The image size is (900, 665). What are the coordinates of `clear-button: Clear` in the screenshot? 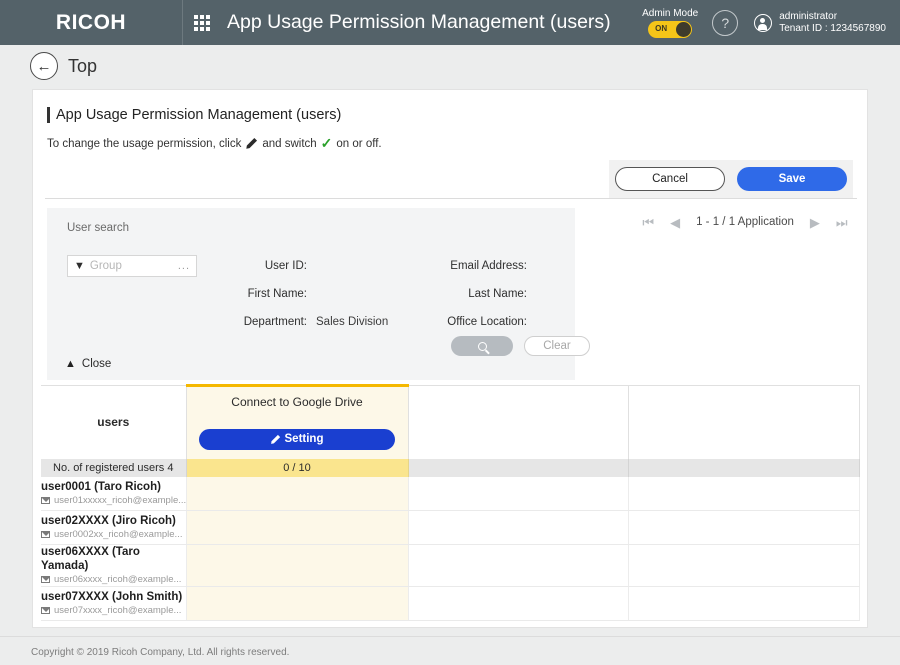 It's located at (557, 346).